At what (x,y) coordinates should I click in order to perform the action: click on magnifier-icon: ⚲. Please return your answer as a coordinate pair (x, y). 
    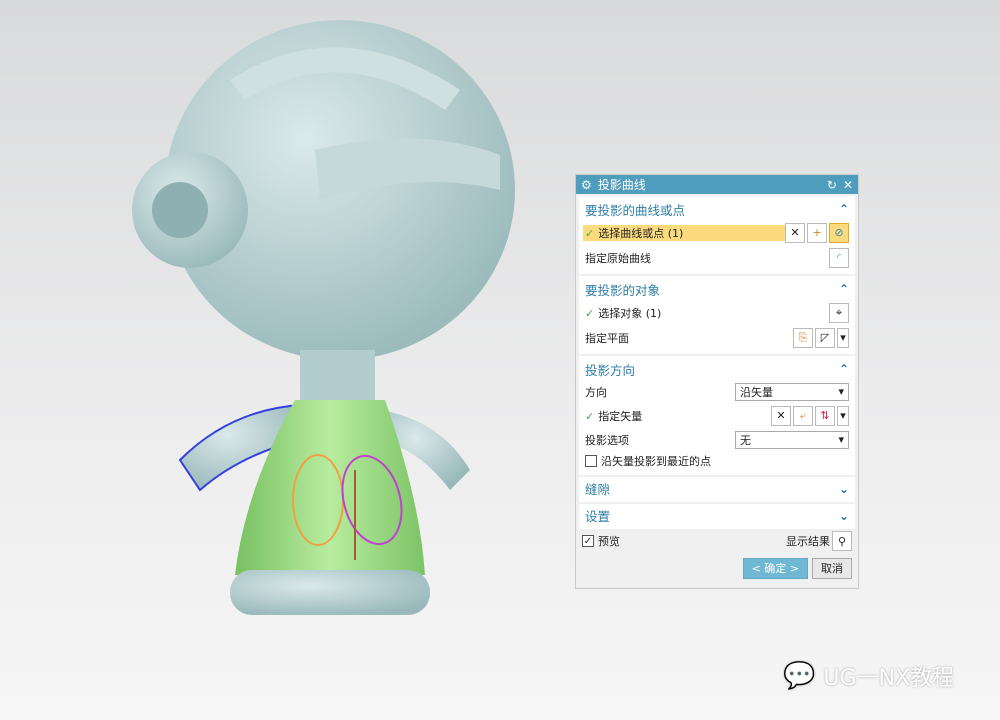
    Looking at the image, I should click on (842, 541).